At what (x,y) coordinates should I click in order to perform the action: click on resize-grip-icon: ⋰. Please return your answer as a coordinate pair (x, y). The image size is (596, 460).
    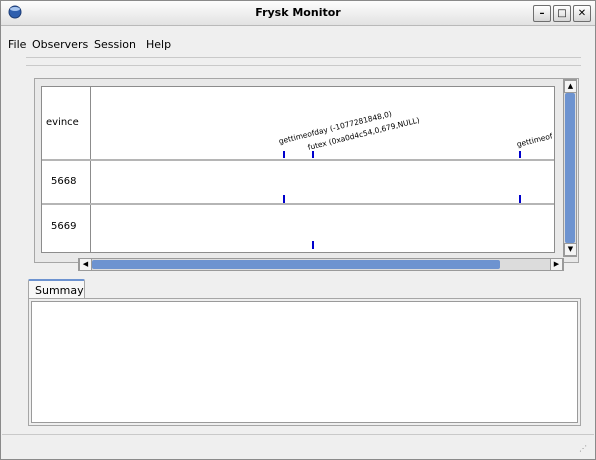
    Looking at the image, I should click on (583, 448).